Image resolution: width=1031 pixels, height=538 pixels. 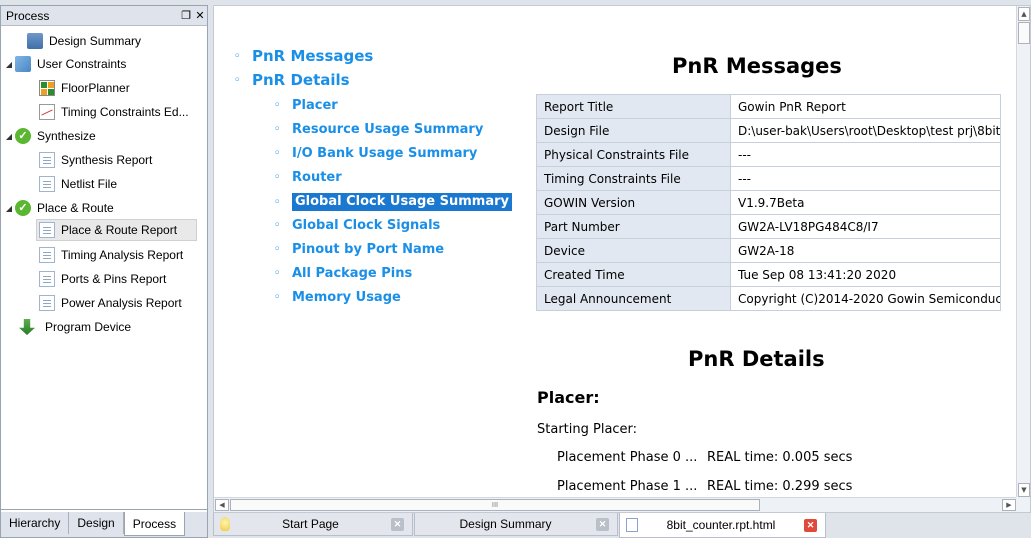 I want to click on table-key-cell: Created Time, so click(x=633, y=274).